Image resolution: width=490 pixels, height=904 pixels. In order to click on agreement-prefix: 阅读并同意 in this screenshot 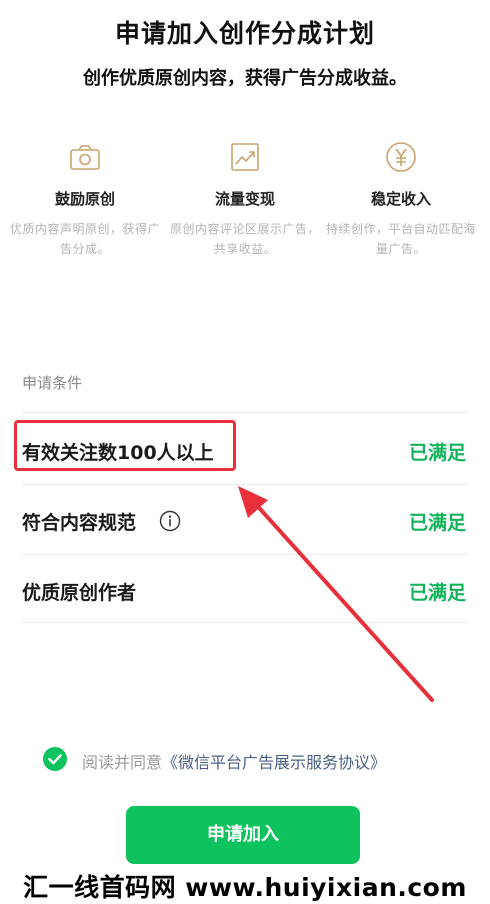, I will do `click(122, 762)`.